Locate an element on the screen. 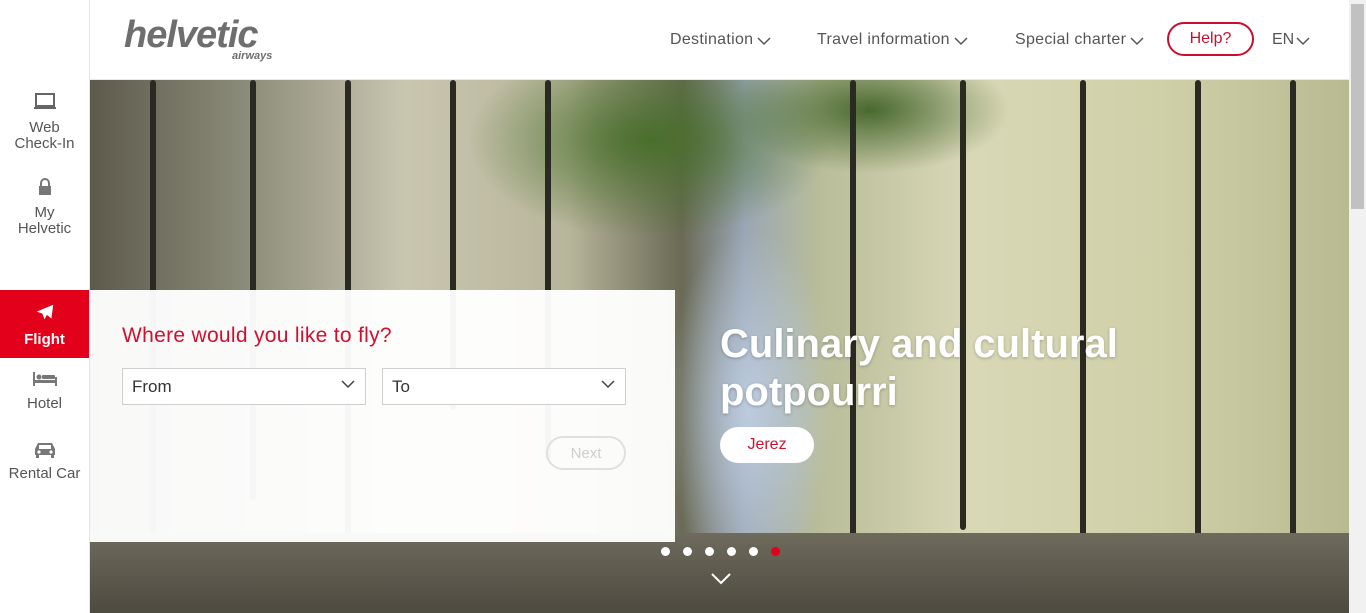 The height and width of the screenshot is (613, 1366). sidebar-item-my-helvetic: My Helvetic is located at coordinates (44, 212).